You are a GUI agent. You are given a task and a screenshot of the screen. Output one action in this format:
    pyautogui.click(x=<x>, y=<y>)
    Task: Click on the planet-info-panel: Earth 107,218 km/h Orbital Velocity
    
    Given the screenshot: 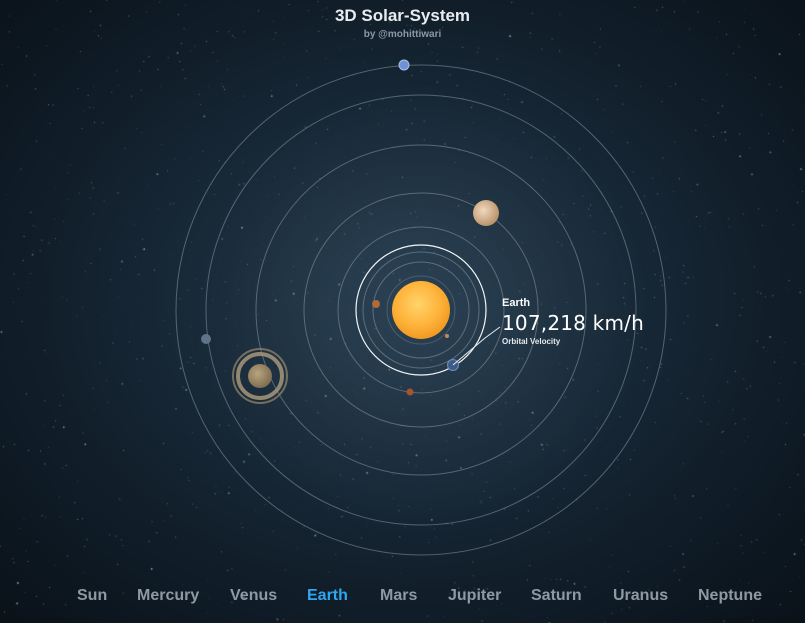 What is the action you would take?
    pyautogui.click(x=573, y=321)
    